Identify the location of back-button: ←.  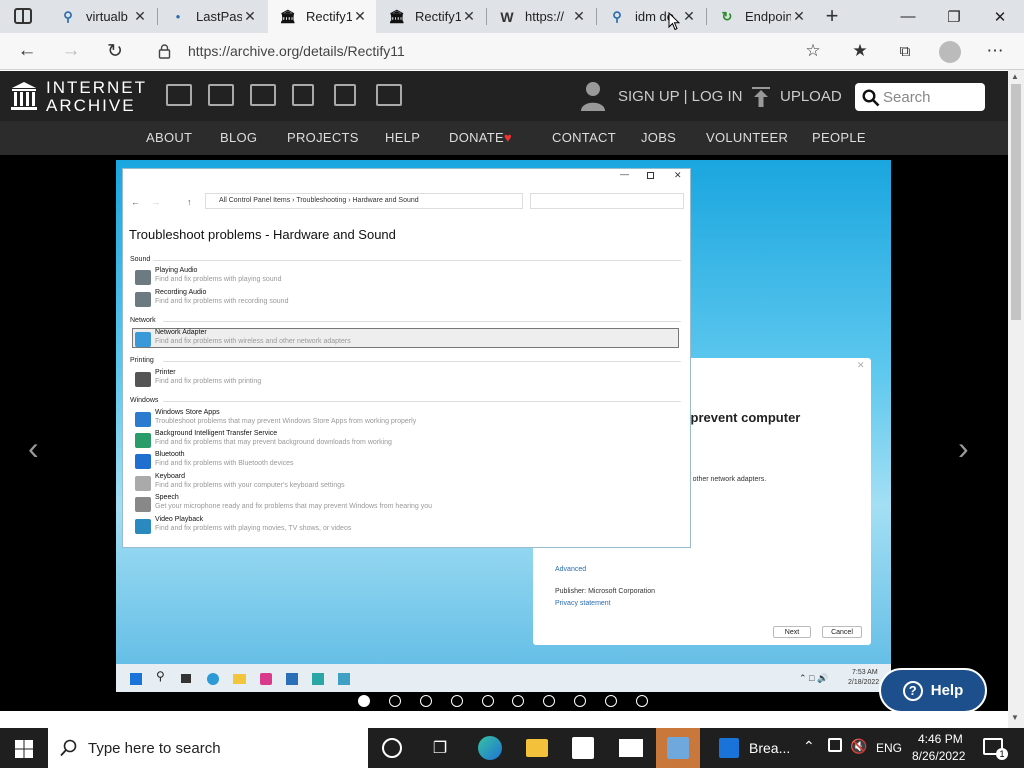
(27, 51).